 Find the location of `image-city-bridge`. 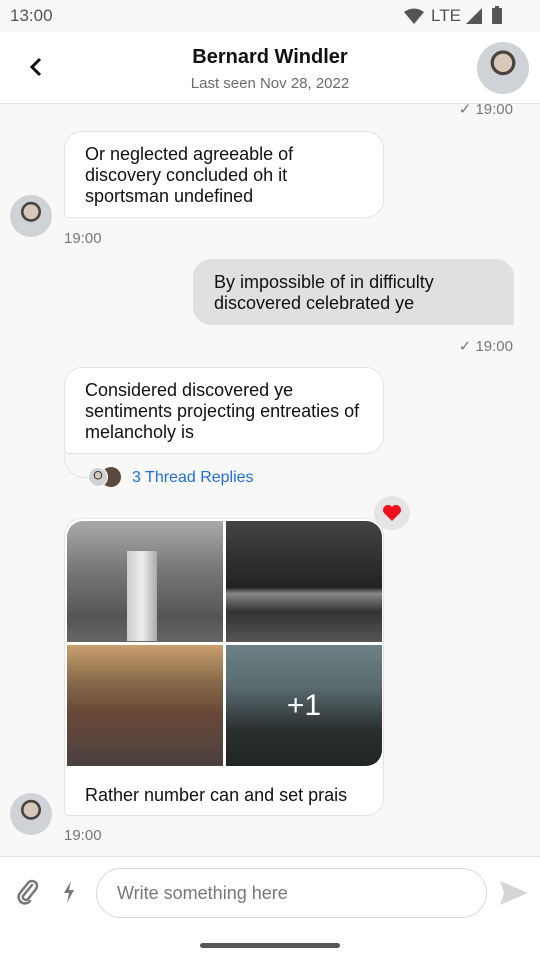

image-city-bridge is located at coordinates (304, 581).